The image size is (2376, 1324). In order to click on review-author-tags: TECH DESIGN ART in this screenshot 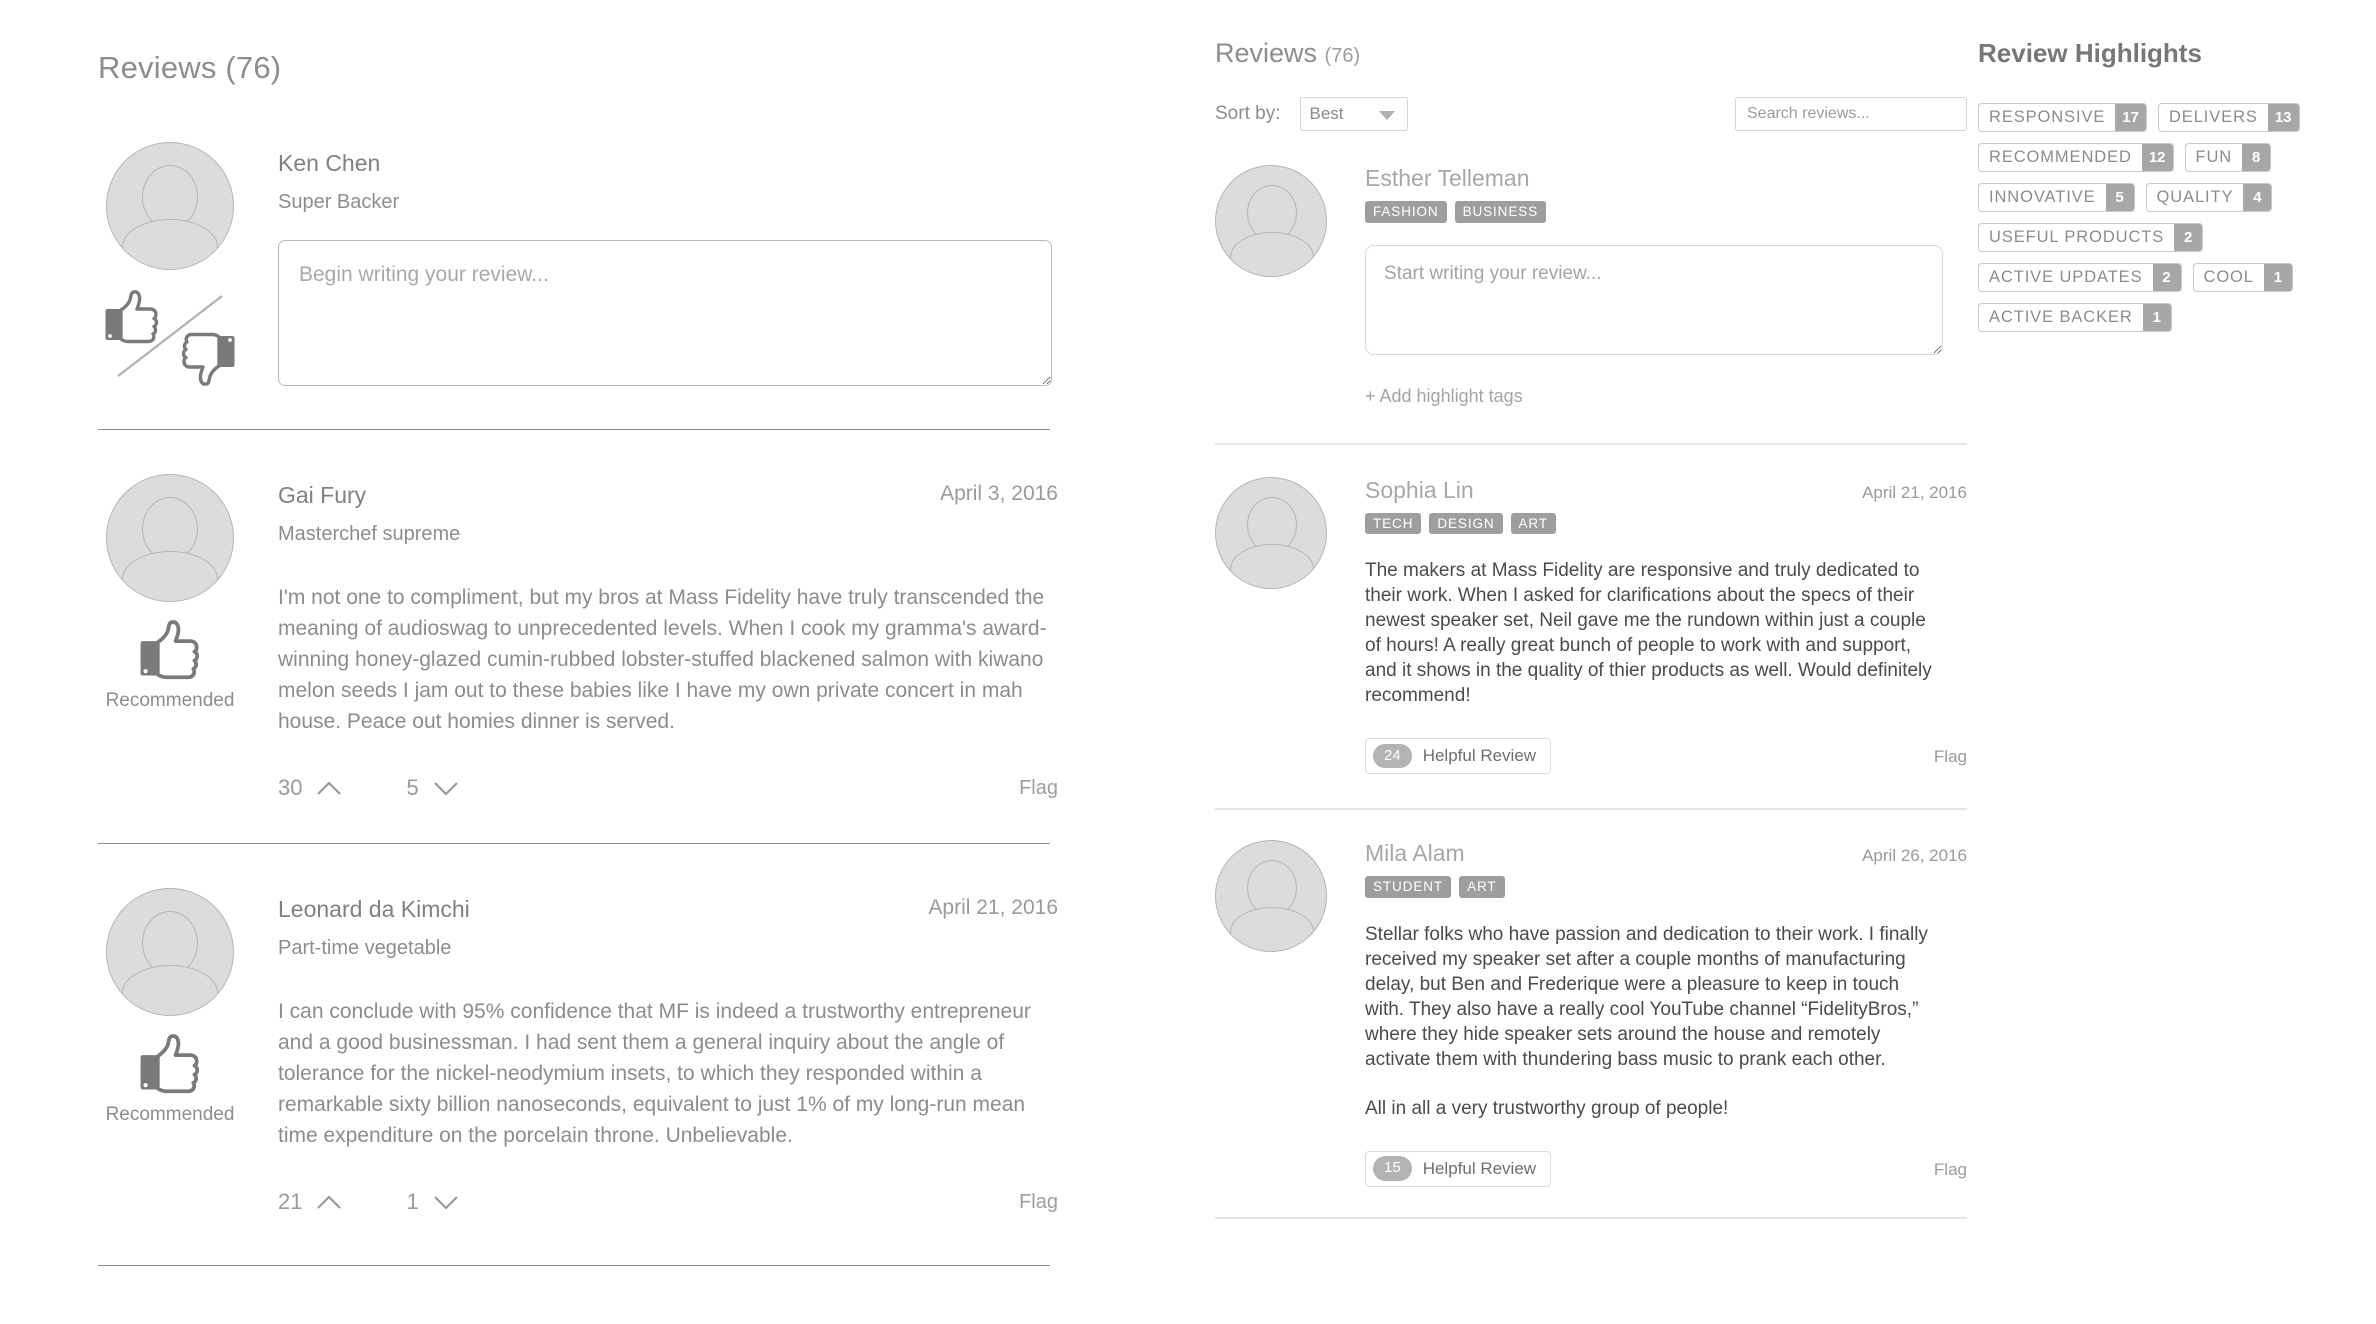, I will do `click(1666, 523)`.